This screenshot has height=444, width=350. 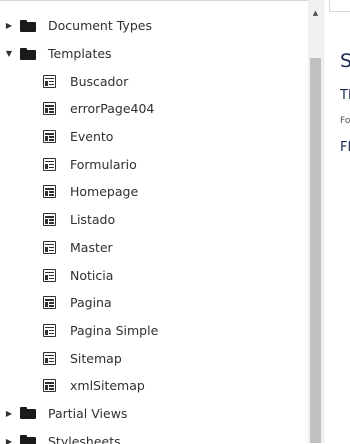 What do you see at coordinates (154, 220) in the screenshot?
I see `tree-template-node: Listado` at bounding box center [154, 220].